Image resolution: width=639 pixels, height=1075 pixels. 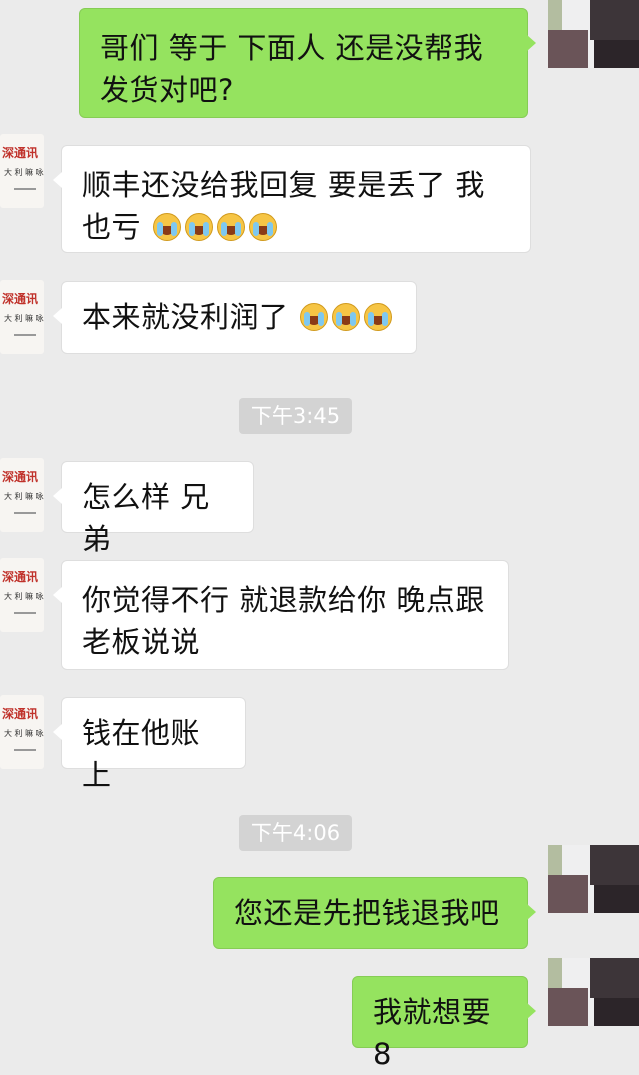 What do you see at coordinates (283, 206) in the screenshot?
I see `message-text: 顺丰还没给我回复 要是丢了 我也亏` at bounding box center [283, 206].